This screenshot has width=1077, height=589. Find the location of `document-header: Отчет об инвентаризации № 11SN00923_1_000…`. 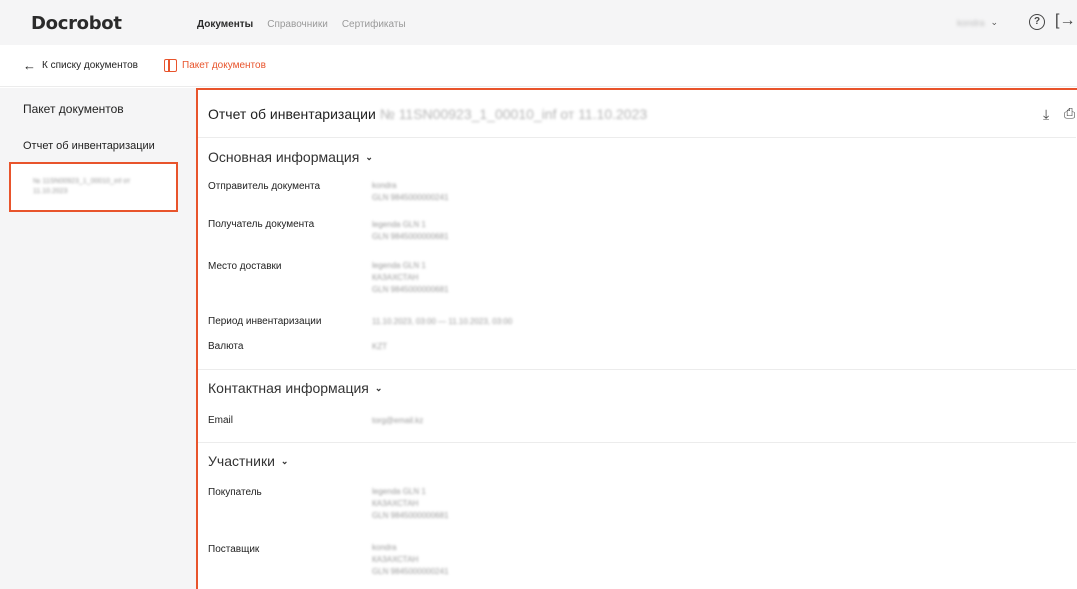

document-header: Отчет об инвентаризации № 11SN00923_1_000… is located at coordinates (427, 114).